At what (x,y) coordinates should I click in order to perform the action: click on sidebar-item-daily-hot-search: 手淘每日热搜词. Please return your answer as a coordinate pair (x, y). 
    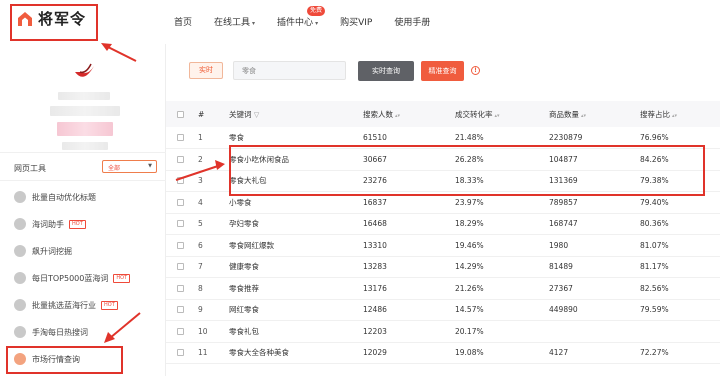
    Looking at the image, I should click on (89, 332).